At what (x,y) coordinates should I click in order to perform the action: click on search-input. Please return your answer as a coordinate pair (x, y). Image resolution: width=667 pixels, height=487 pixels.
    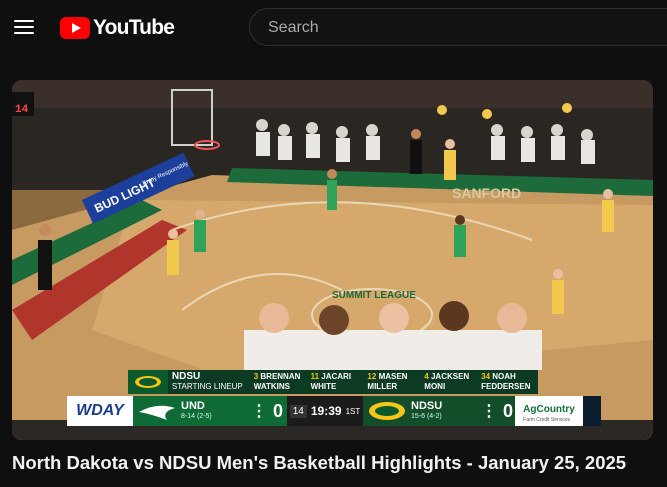
    Looking at the image, I should click on (458, 28).